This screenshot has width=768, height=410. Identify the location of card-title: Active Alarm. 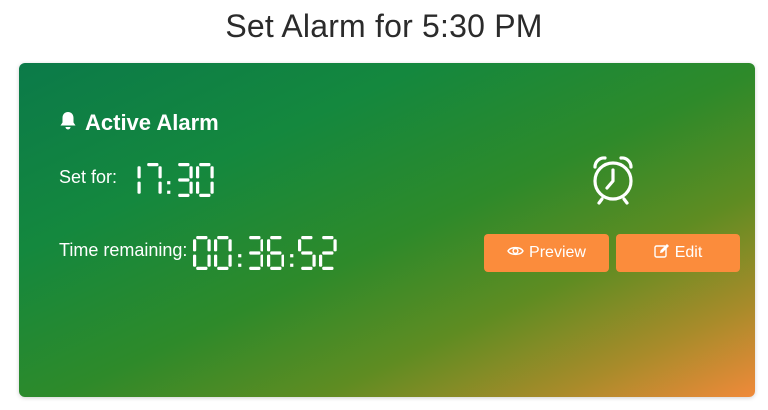
(152, 122).